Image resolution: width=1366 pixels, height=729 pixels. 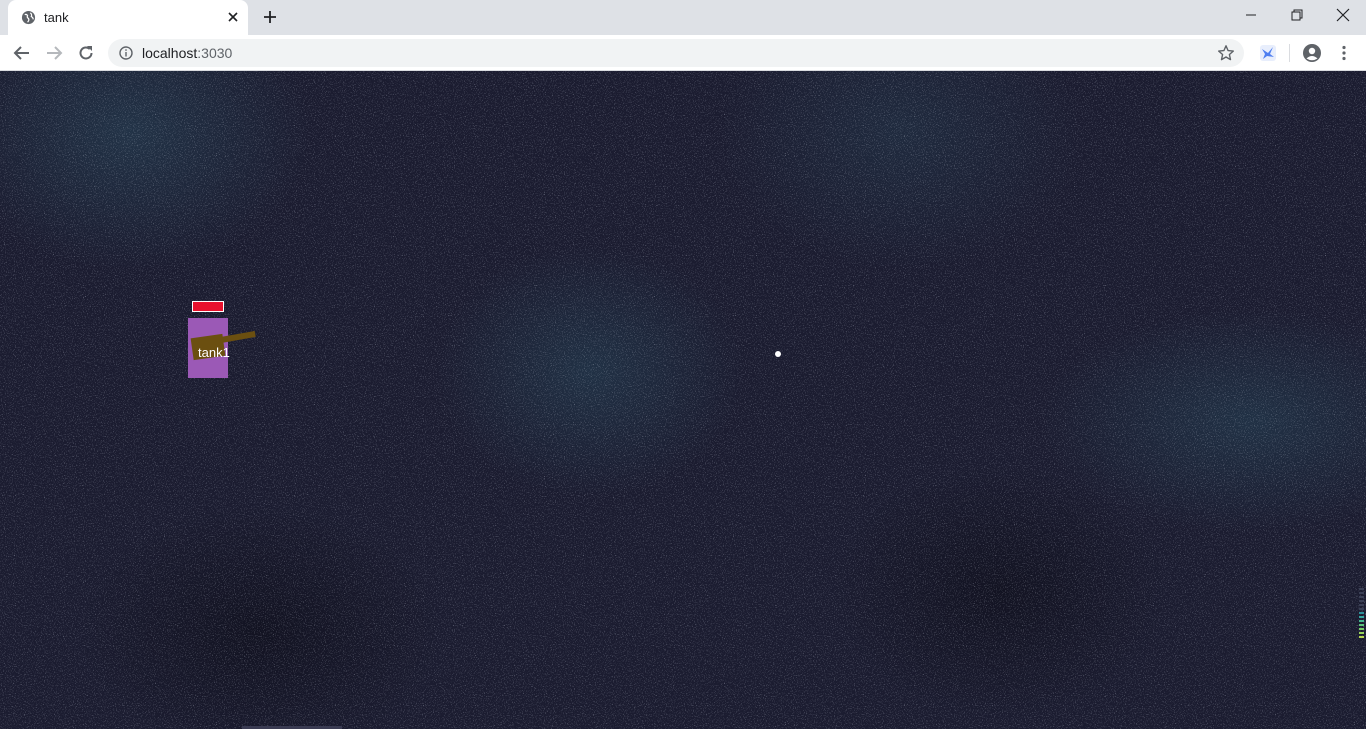 What do you see at coordinates (1289, 53) in the screenshot?
I see `toolbar-divider` at bounding box center [1289, 53].